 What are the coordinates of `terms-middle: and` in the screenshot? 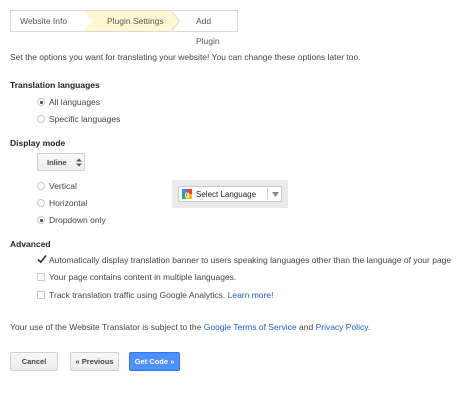 It's located at (306, 327).